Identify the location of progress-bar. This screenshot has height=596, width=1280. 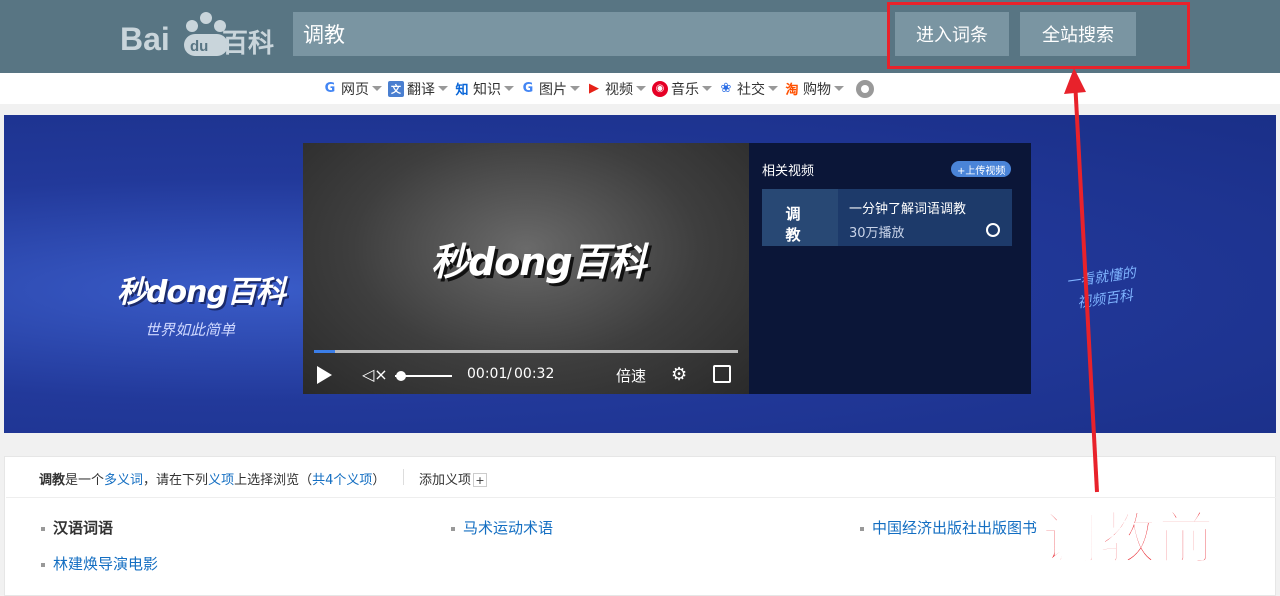
(526, 351).